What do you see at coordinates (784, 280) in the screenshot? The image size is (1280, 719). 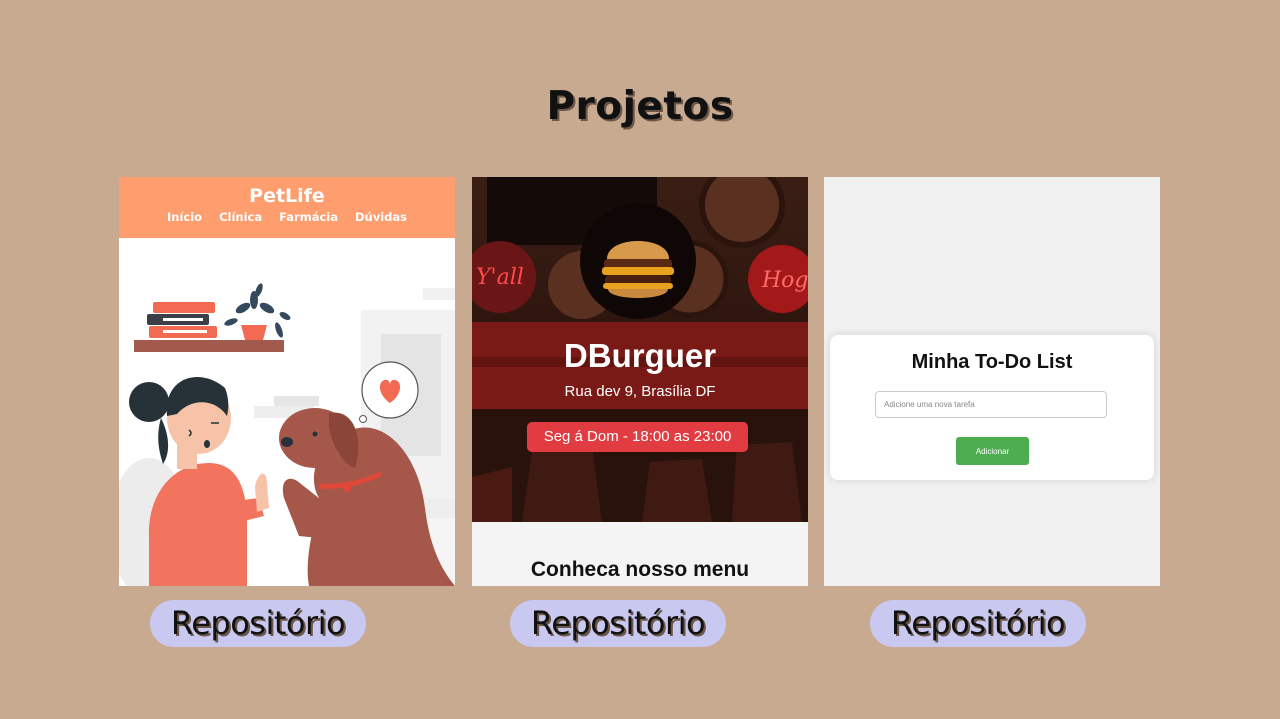 I see `neon-sign-hog: Hog` at bounding box center [784, 280].